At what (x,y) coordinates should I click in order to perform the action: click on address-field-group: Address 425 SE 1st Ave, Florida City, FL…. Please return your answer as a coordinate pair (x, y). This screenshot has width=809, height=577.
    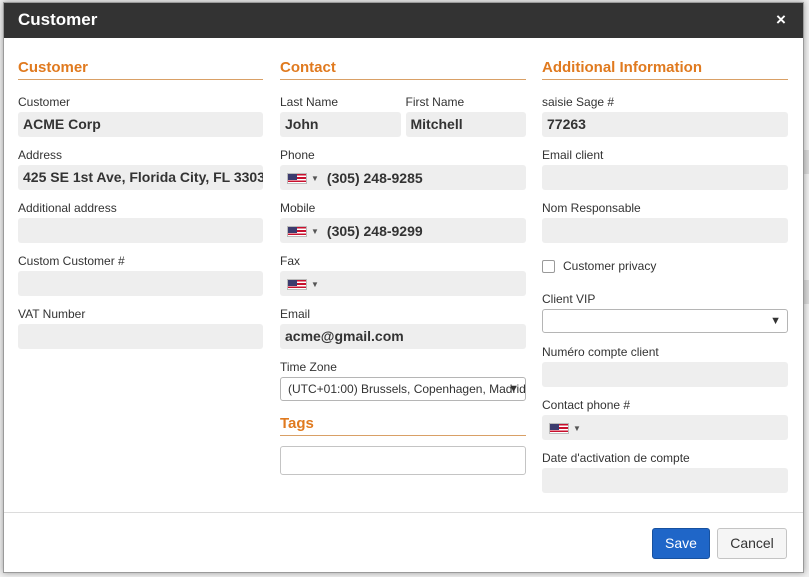
    Looking at the image, I should click on (140, 168).